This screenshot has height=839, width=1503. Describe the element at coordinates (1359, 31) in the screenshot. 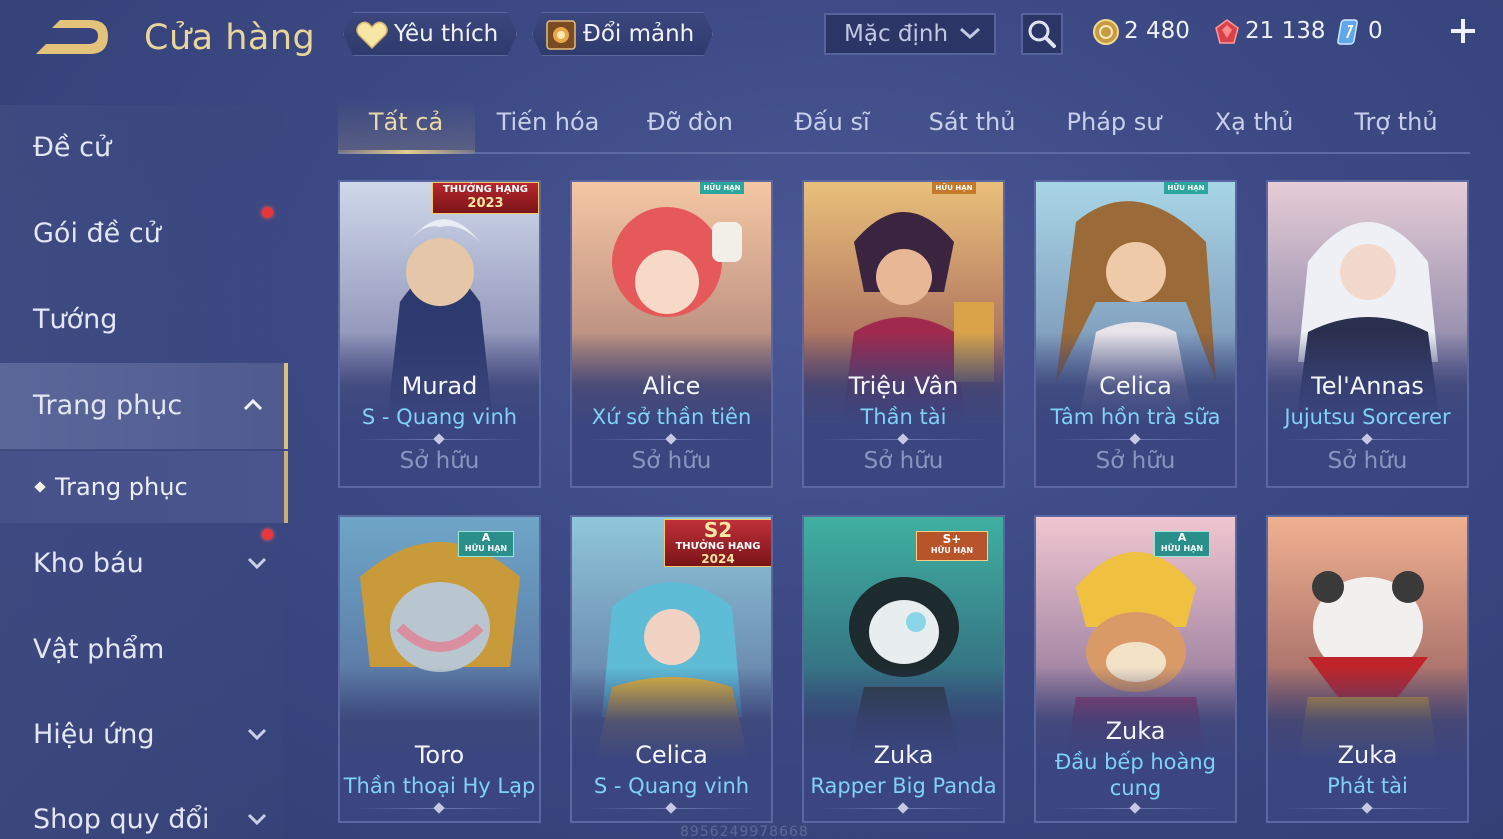

I see `crystal-balance: 0` at that location.